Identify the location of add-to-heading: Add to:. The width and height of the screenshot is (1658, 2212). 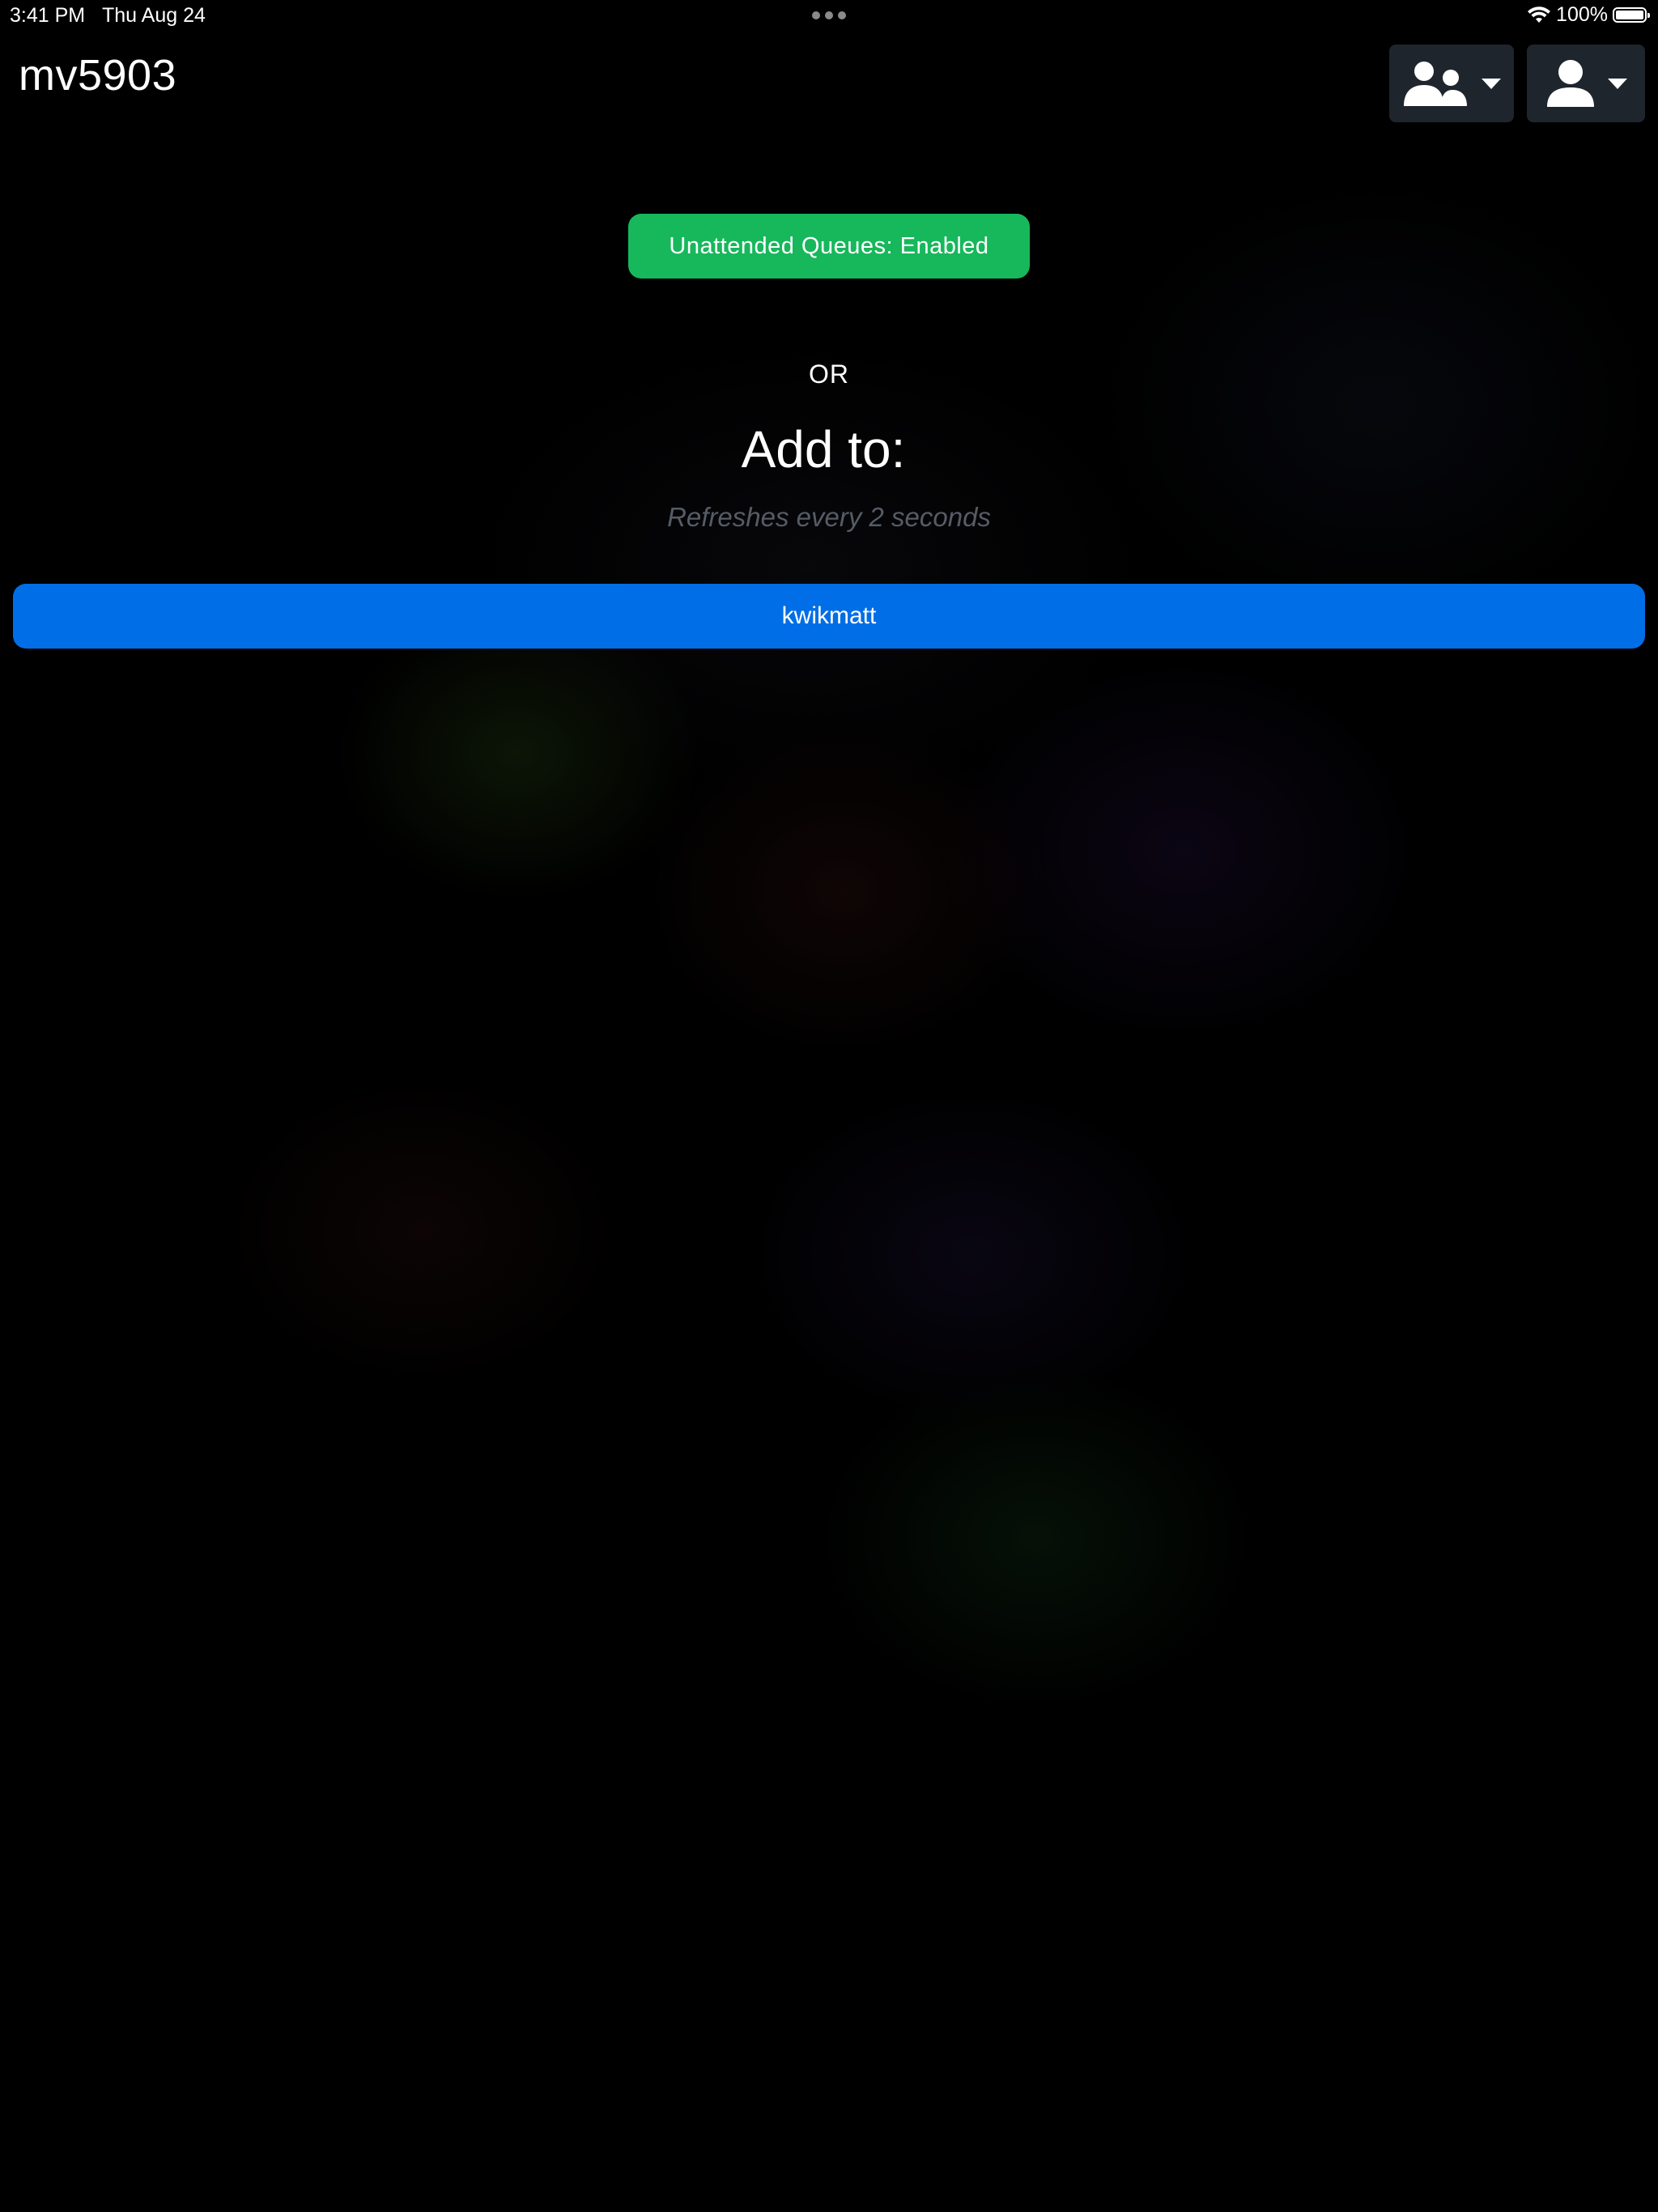
(823, 450).